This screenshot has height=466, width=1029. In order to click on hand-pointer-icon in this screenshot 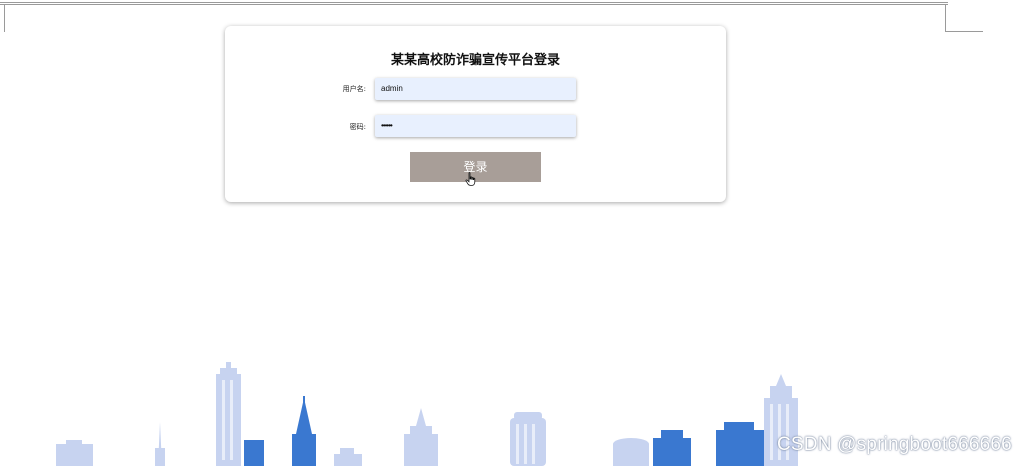, I will do `click(470, 179)`.